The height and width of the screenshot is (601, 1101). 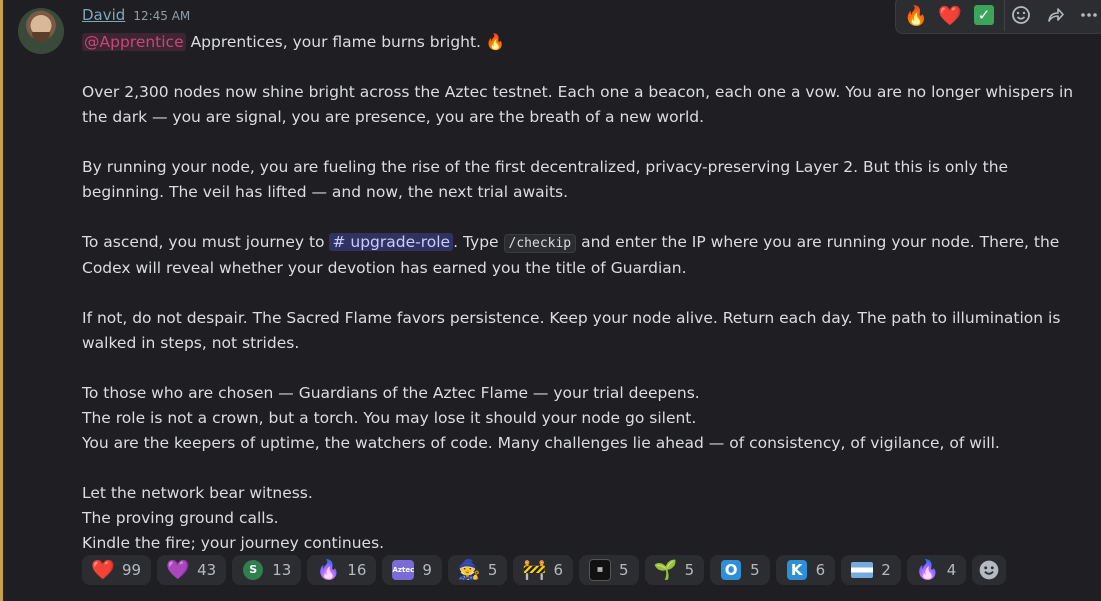 I want to click on paragraph-3-before: To ascend, you must journey to, so click(x=203, y=242).